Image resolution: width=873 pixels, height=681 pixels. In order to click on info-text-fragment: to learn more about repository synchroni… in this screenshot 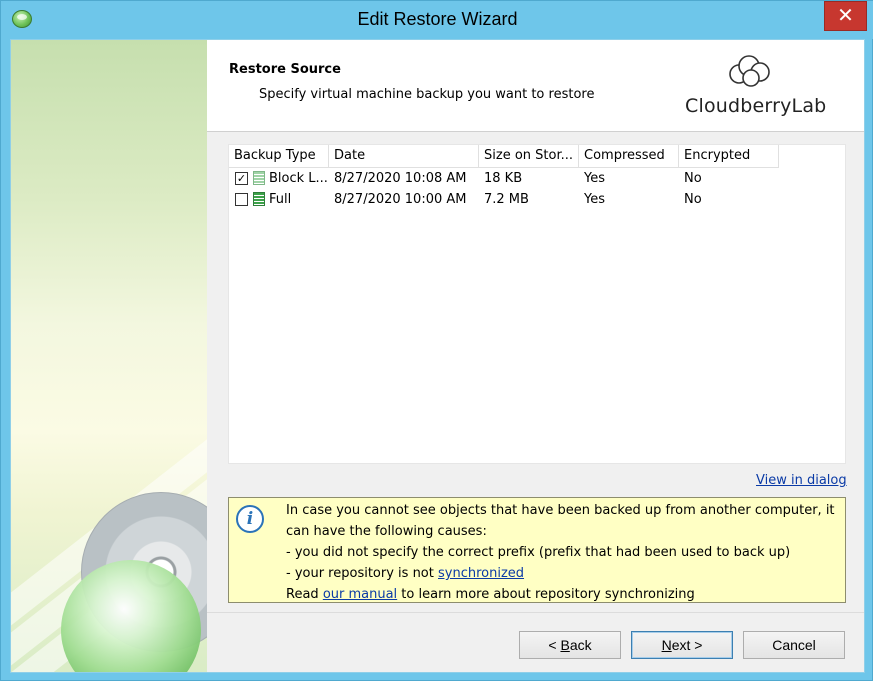, I will do `click(546, 594)`.